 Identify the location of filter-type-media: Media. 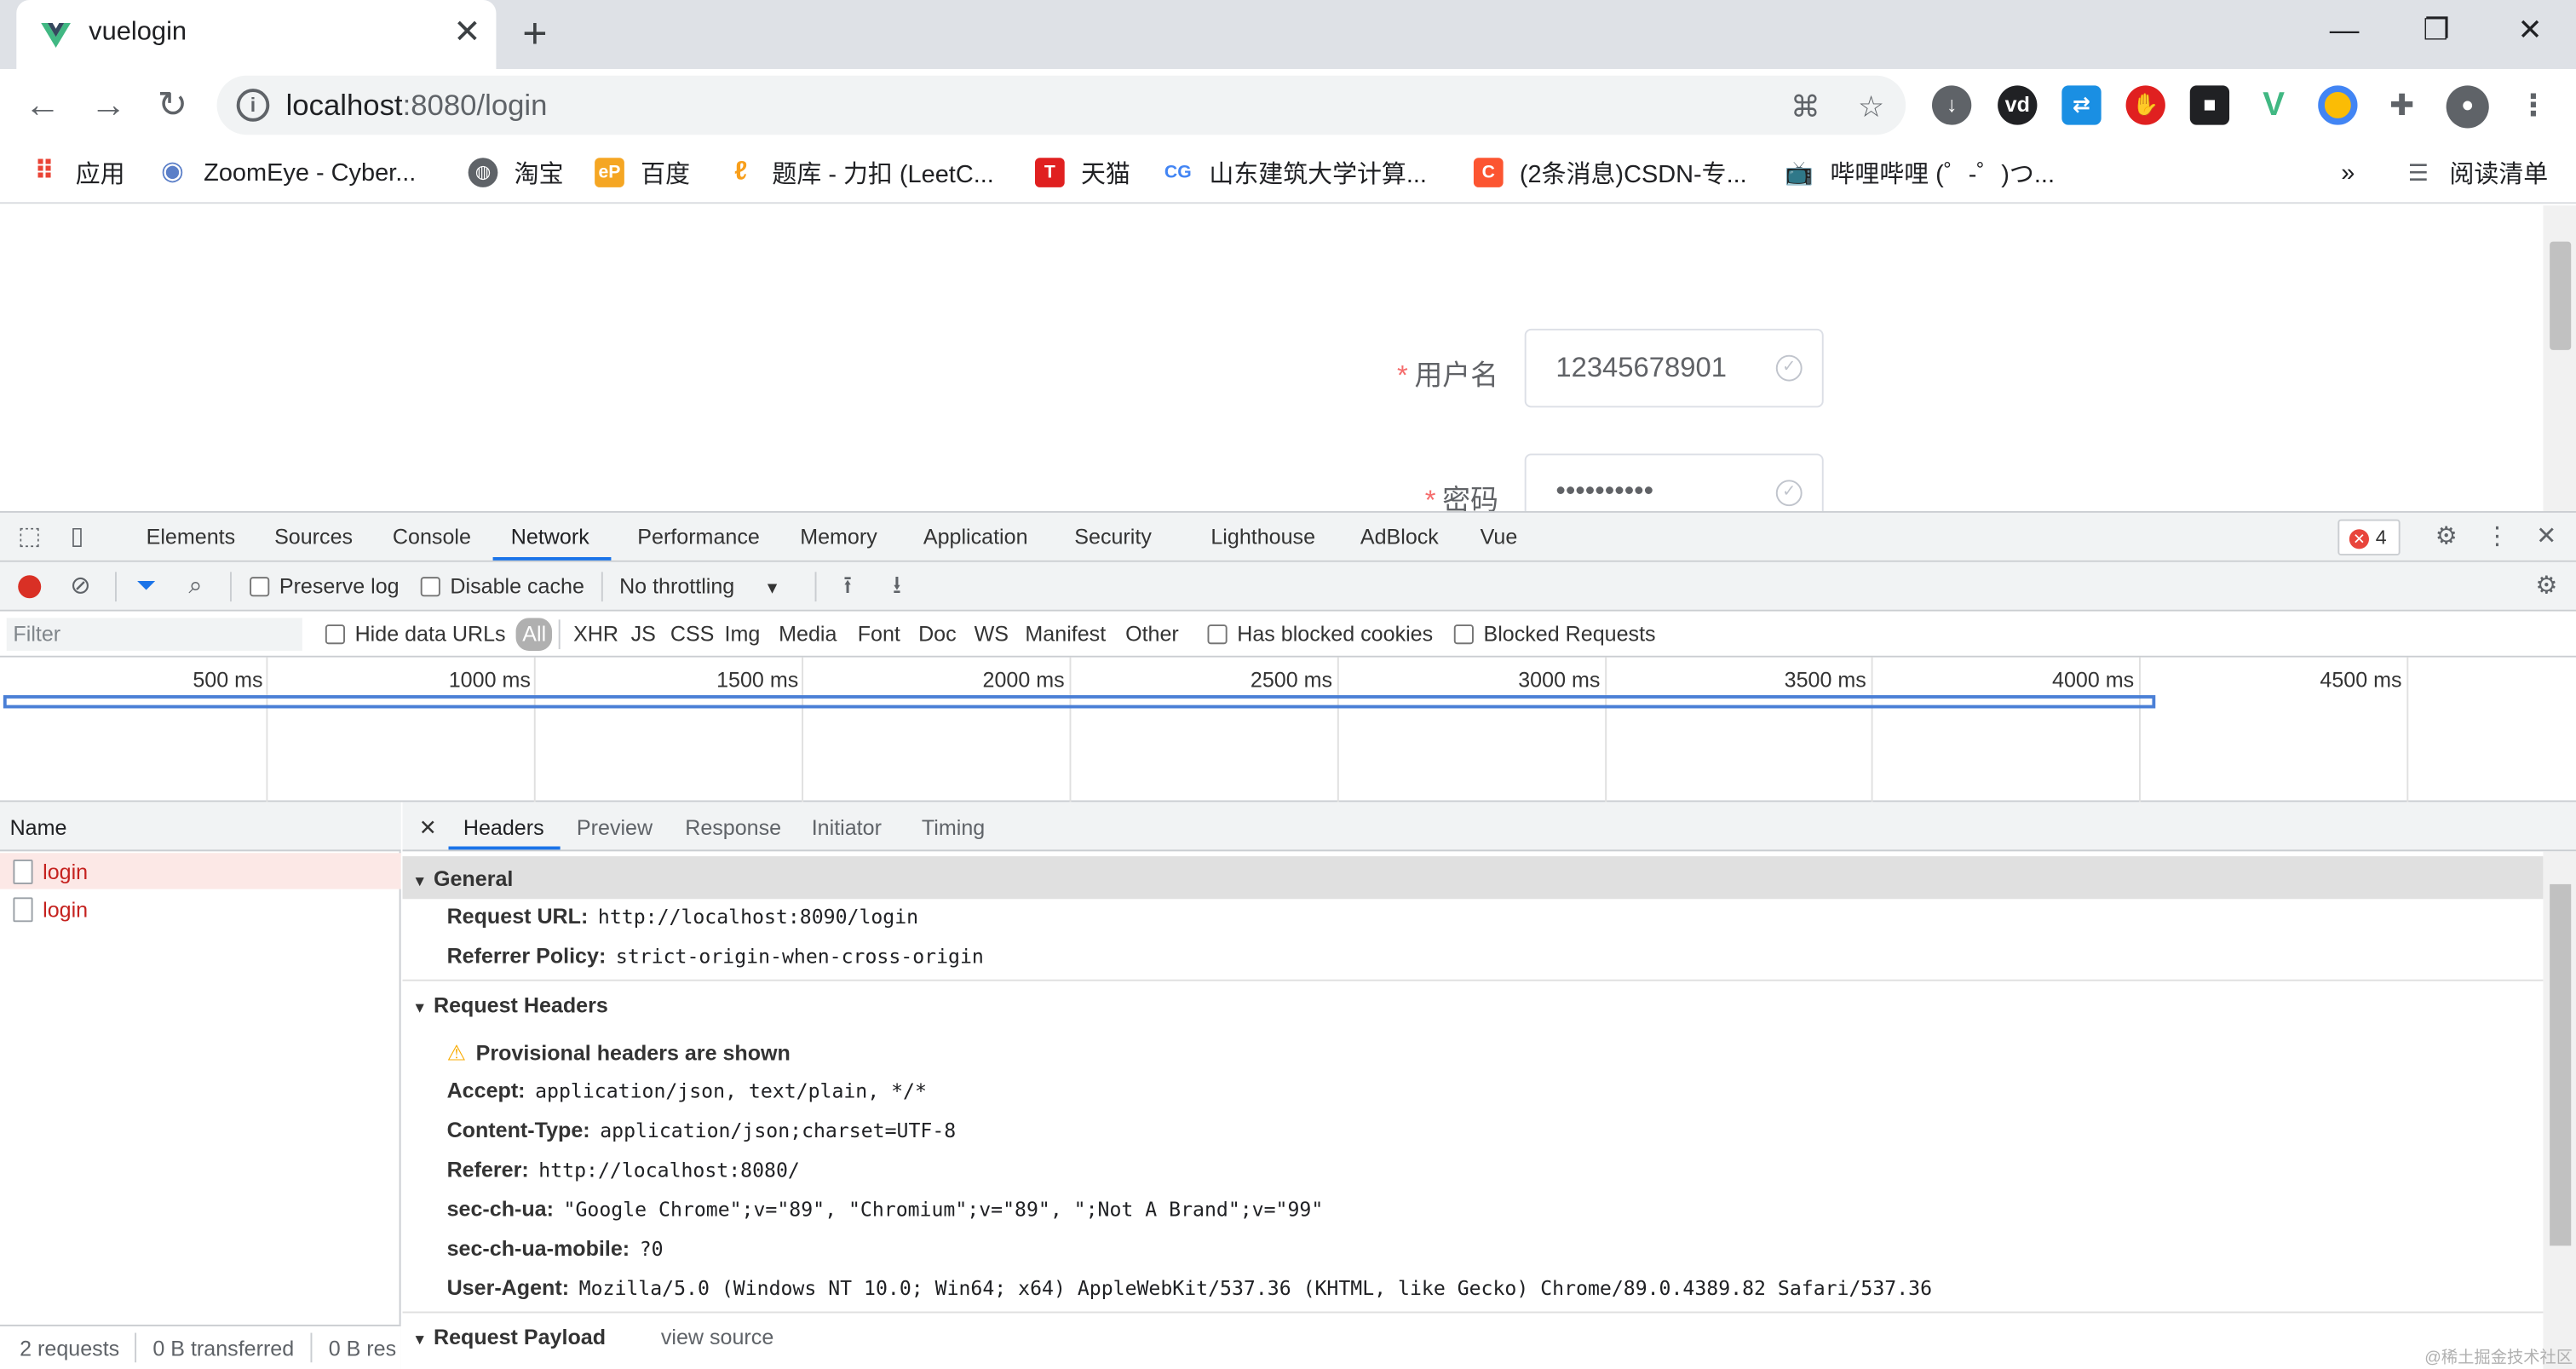
(808, 633).